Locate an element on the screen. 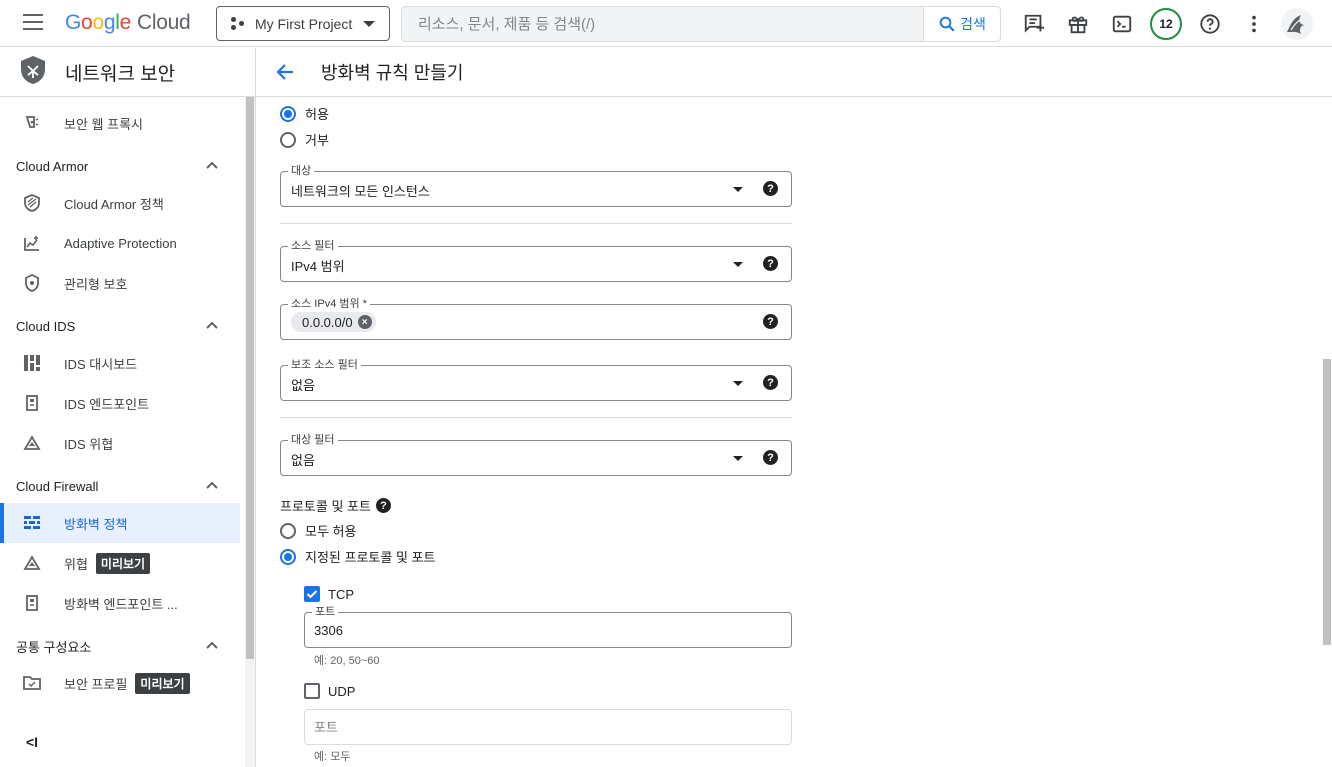 The image size is (1332, 767). source-filter-select: 소스 필터 IPv4 범위 ? is located at coordinates (536, 260).